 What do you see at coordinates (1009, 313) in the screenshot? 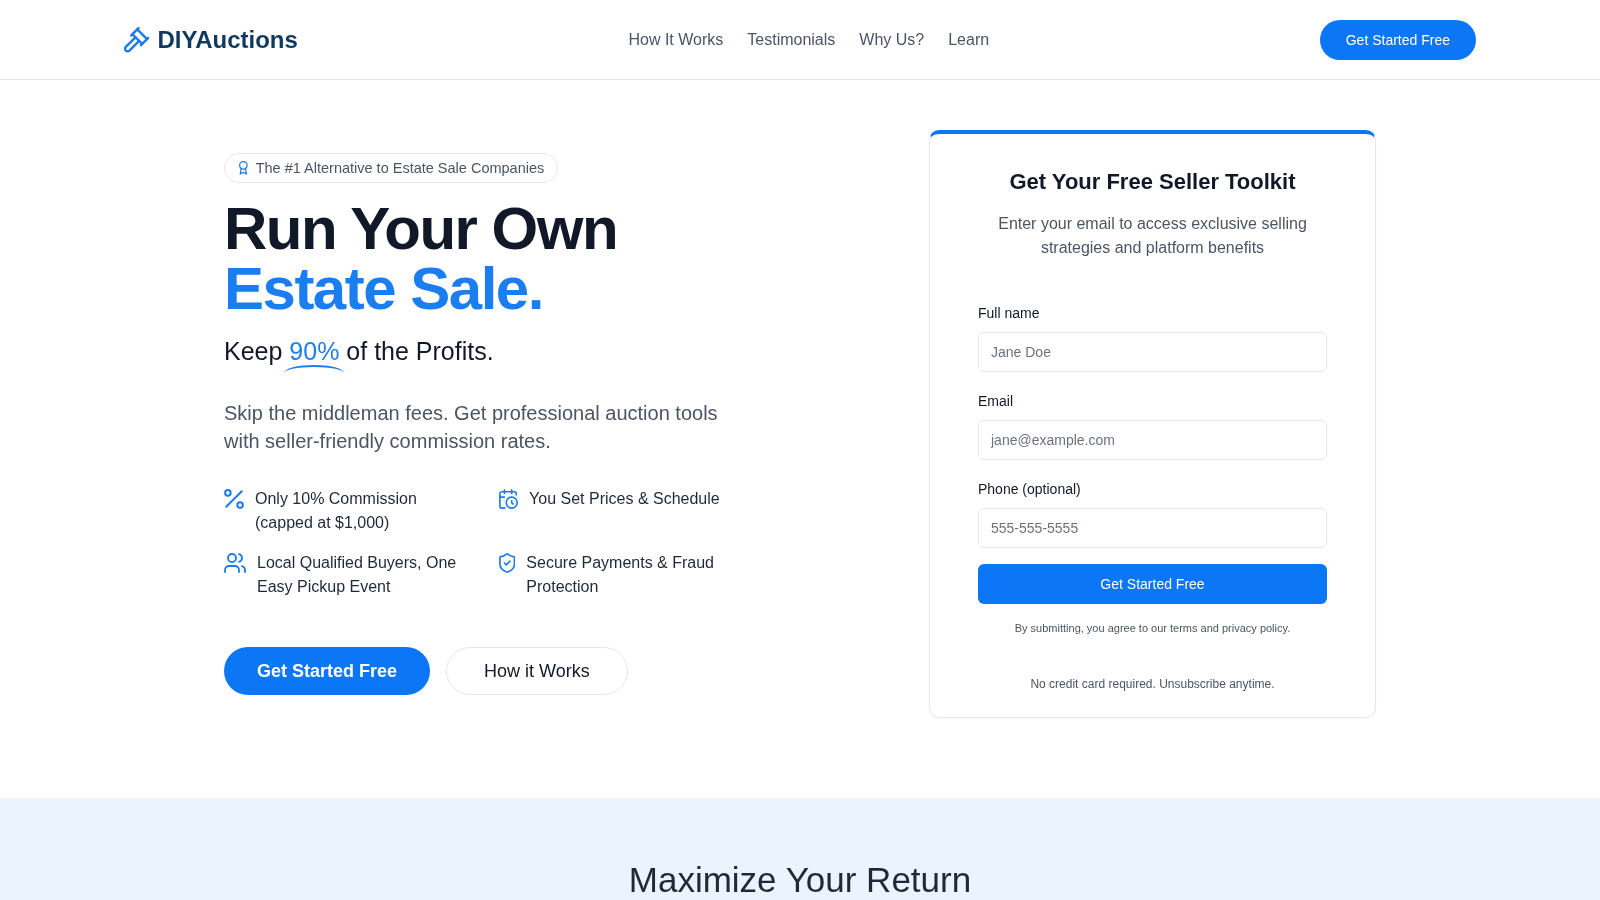
I see `field-label: Full name` at bounding box center [1009, 313].